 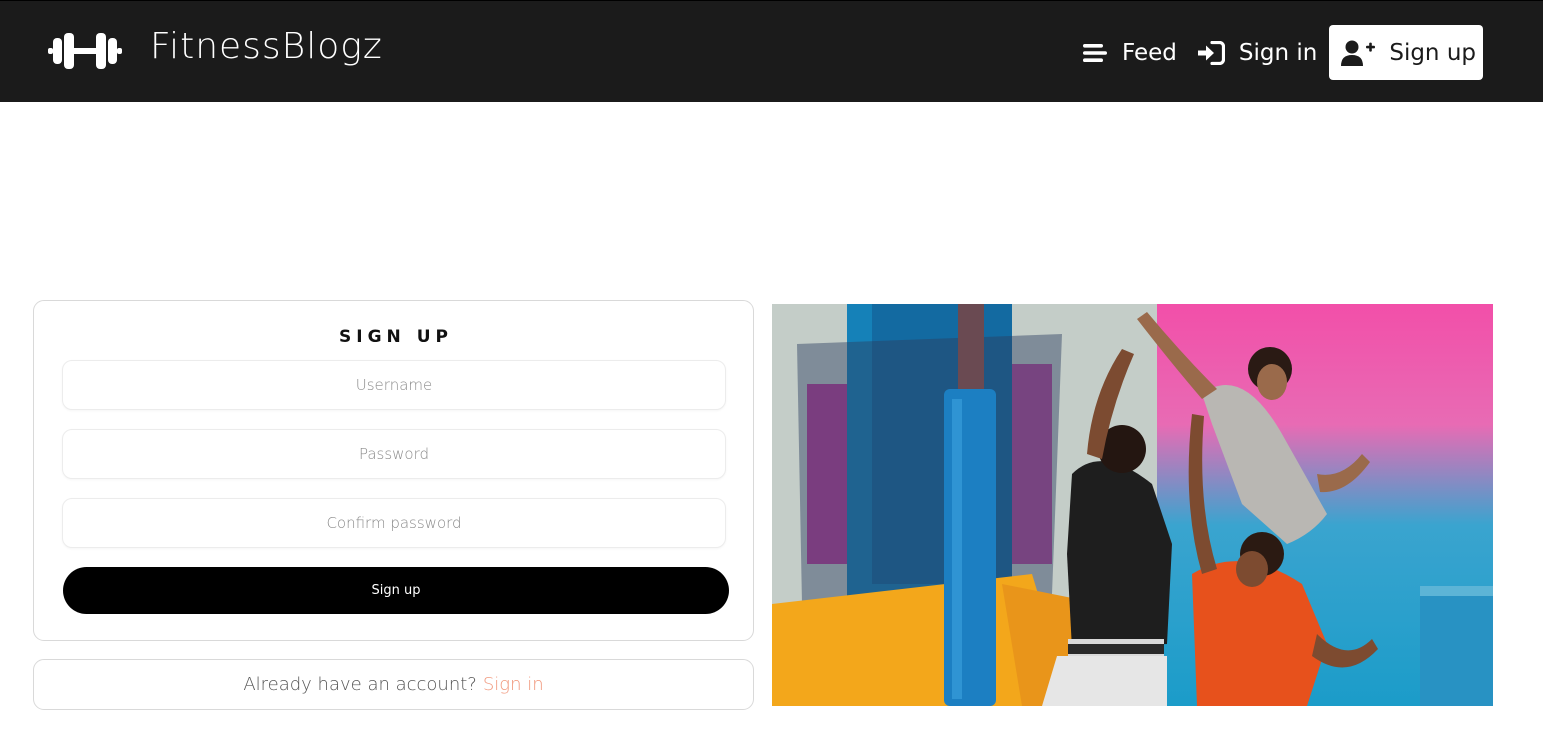 I want to click on nav-links: Feed Sign in Sign up, so click(x=1277, y=52).